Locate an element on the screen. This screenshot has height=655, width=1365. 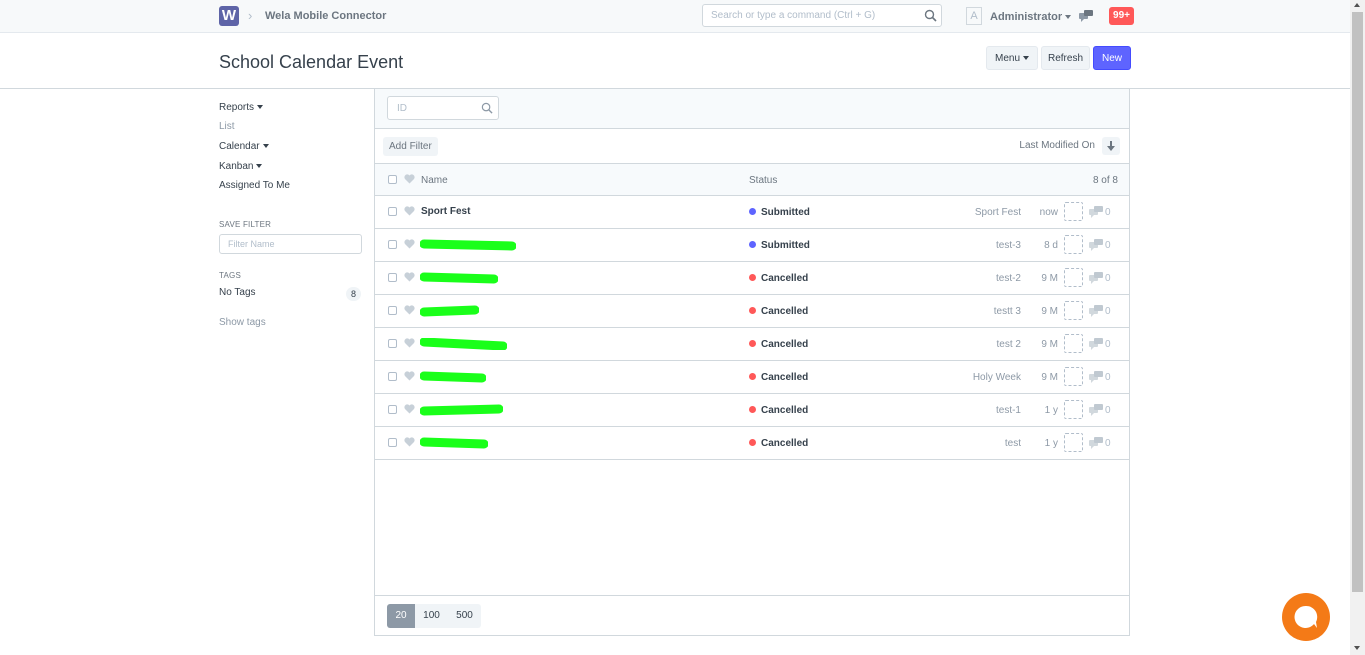
awesome-bar is located at coordinates (822, 15).